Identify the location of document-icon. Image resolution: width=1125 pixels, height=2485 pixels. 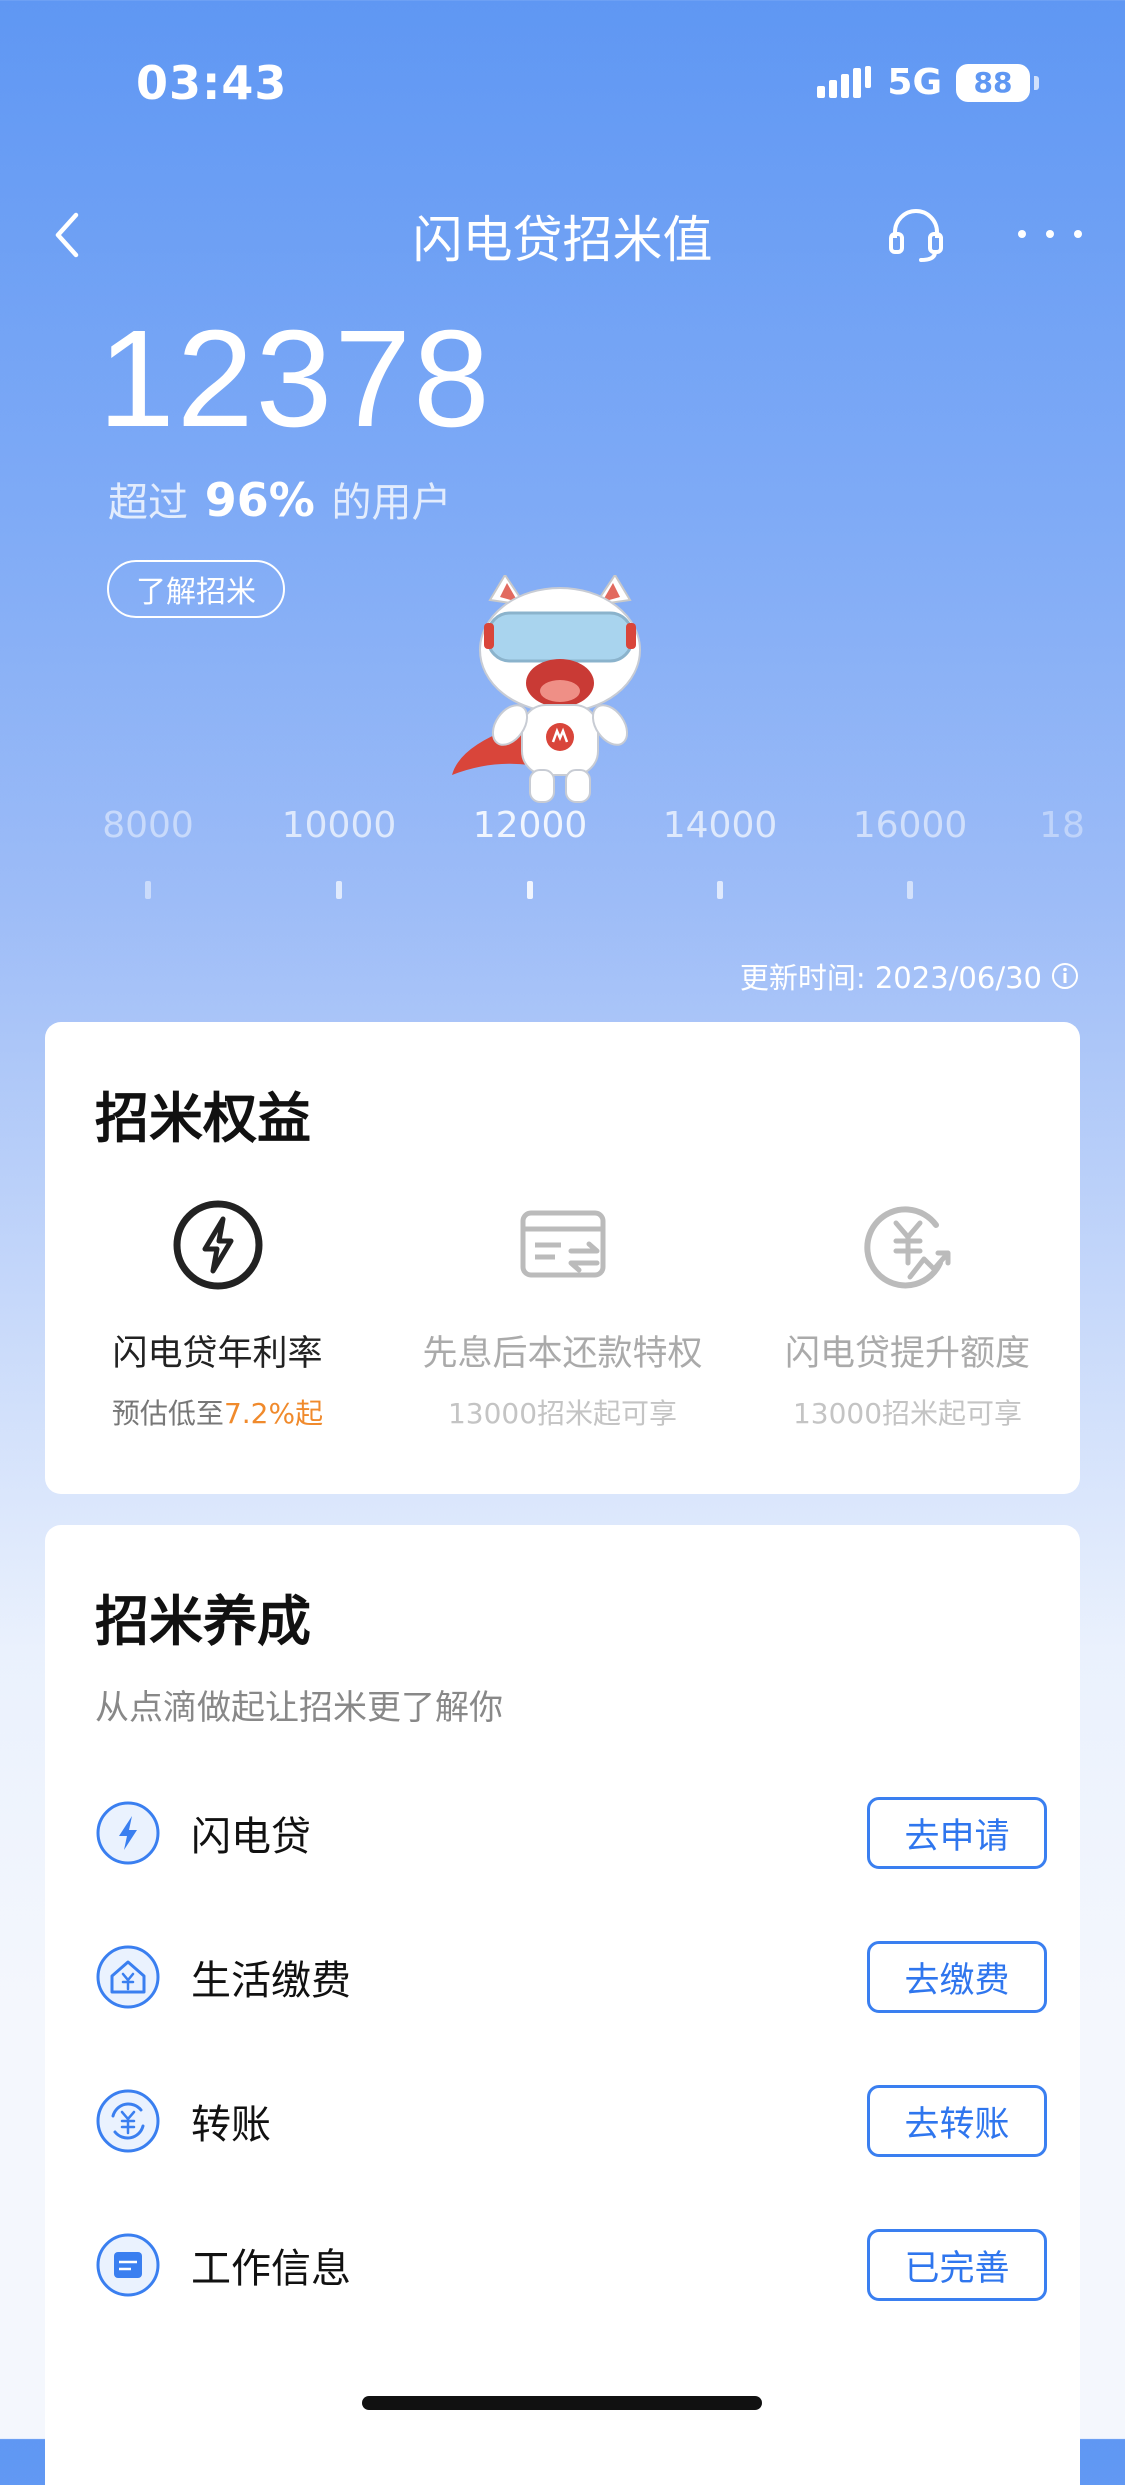
(128, 2265).